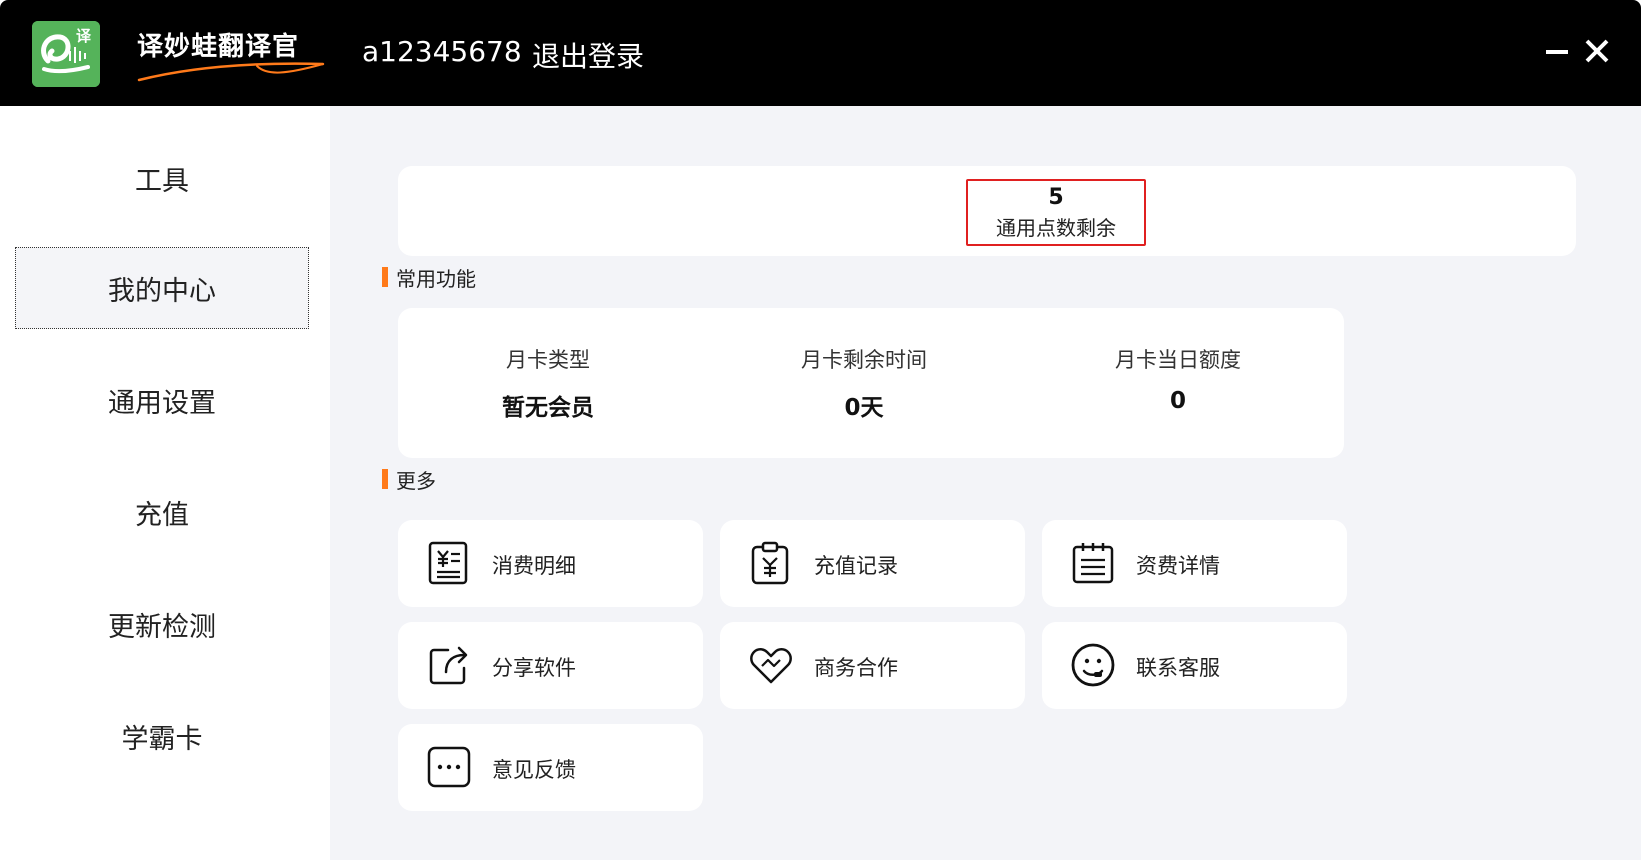 The height and width of the screenshot is (860, 1641). What do you see at coordinates (588, 55) in the screenshot?
I see `logout-button: 退出登录` at bounding box center [588, 55].